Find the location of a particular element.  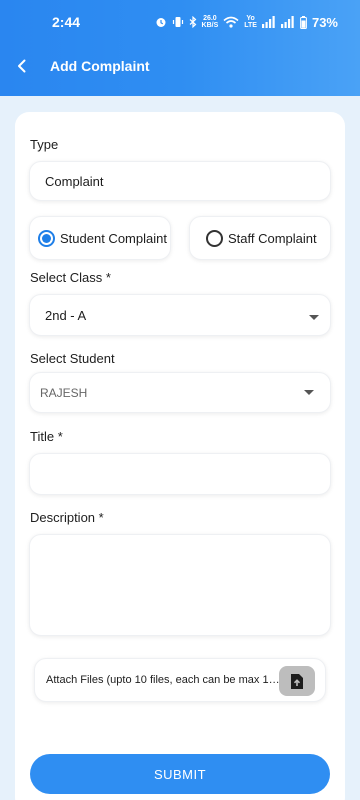

status-icons: 26.0 KB/S Yo LTE 73% is located at coordinates (246, 22).